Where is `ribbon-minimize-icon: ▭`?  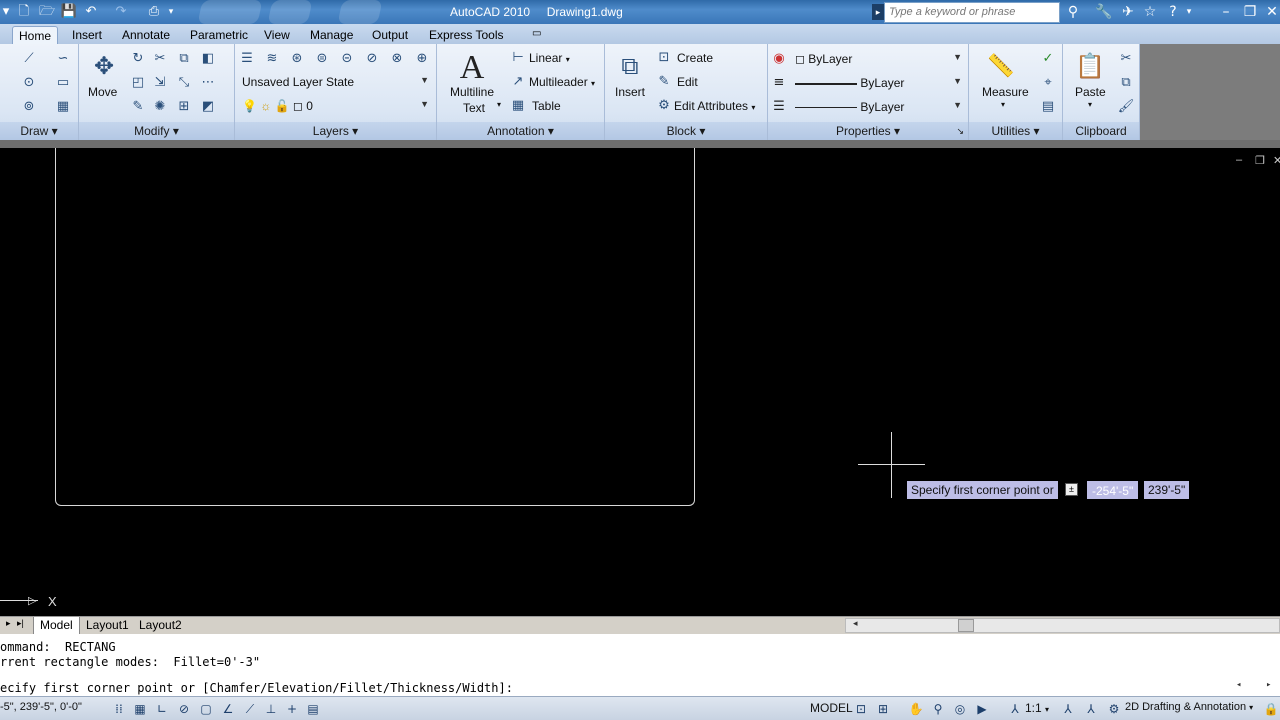
ribbon-minimize-icon: ▭ is located at coordinates (536, 35).